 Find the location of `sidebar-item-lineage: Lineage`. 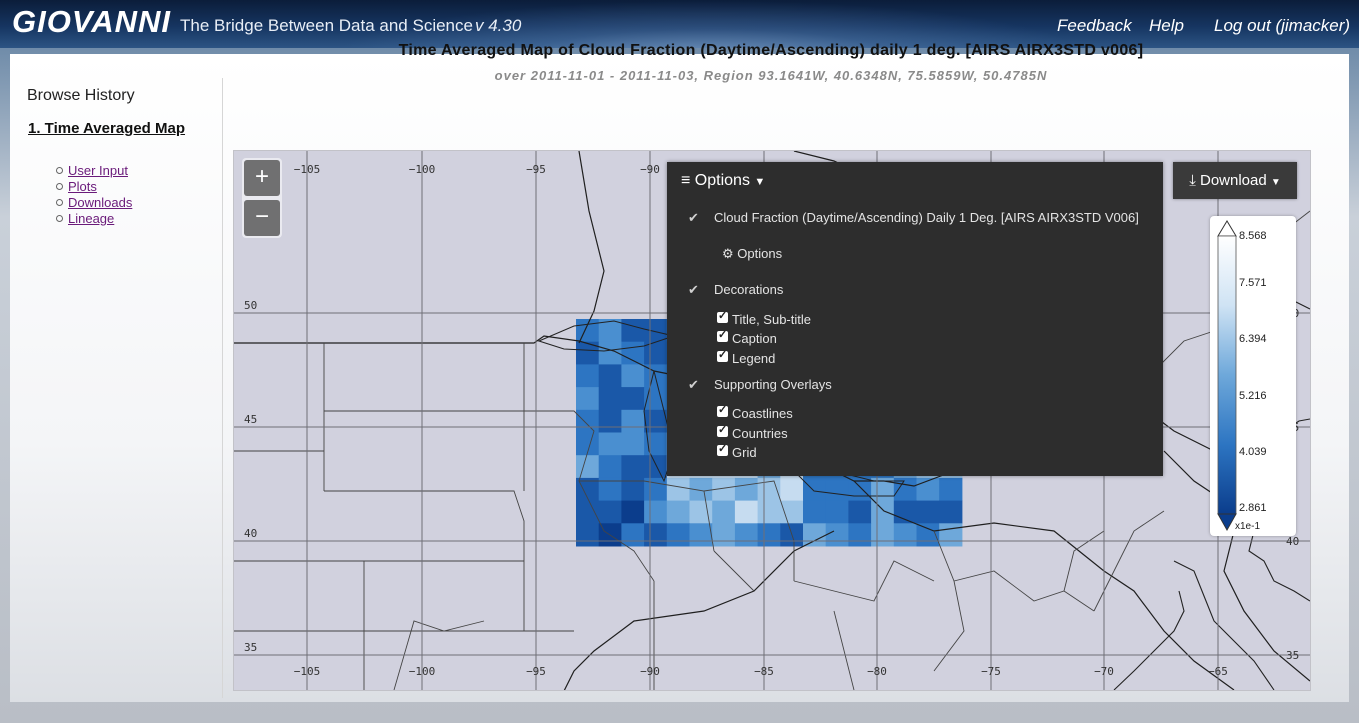

sidebar-item-lineage: Lineage is located at coordinates (91, 218).